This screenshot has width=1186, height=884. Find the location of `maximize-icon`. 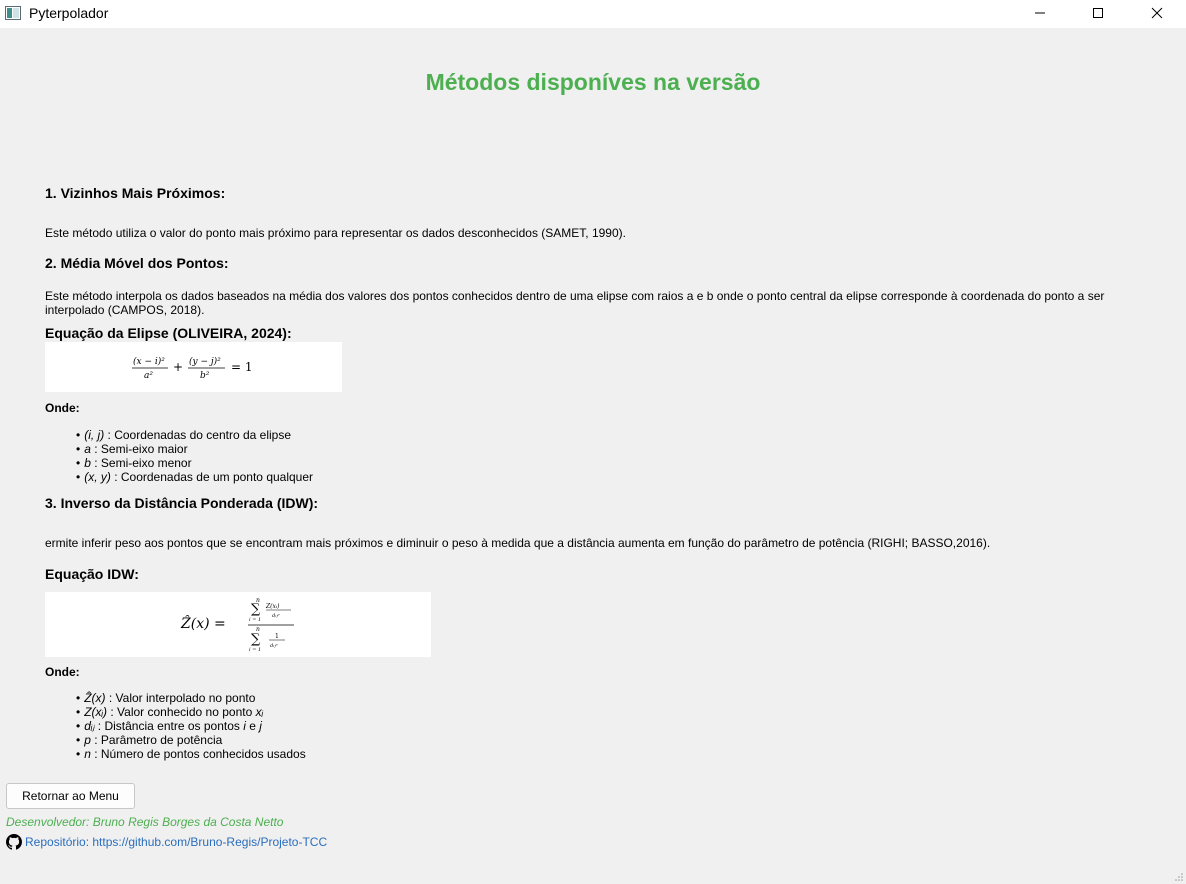

maximize-icon is located at coordinates (1098, 13).